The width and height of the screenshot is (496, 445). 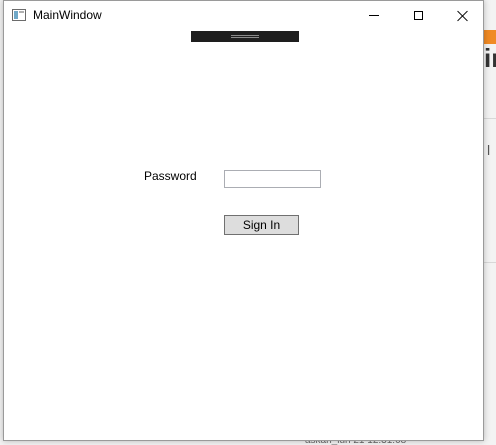 What do you see at coordinates (67, 15) in the screenshot?
I see `window-title: MainWindow` at bounding box center [67, 15].